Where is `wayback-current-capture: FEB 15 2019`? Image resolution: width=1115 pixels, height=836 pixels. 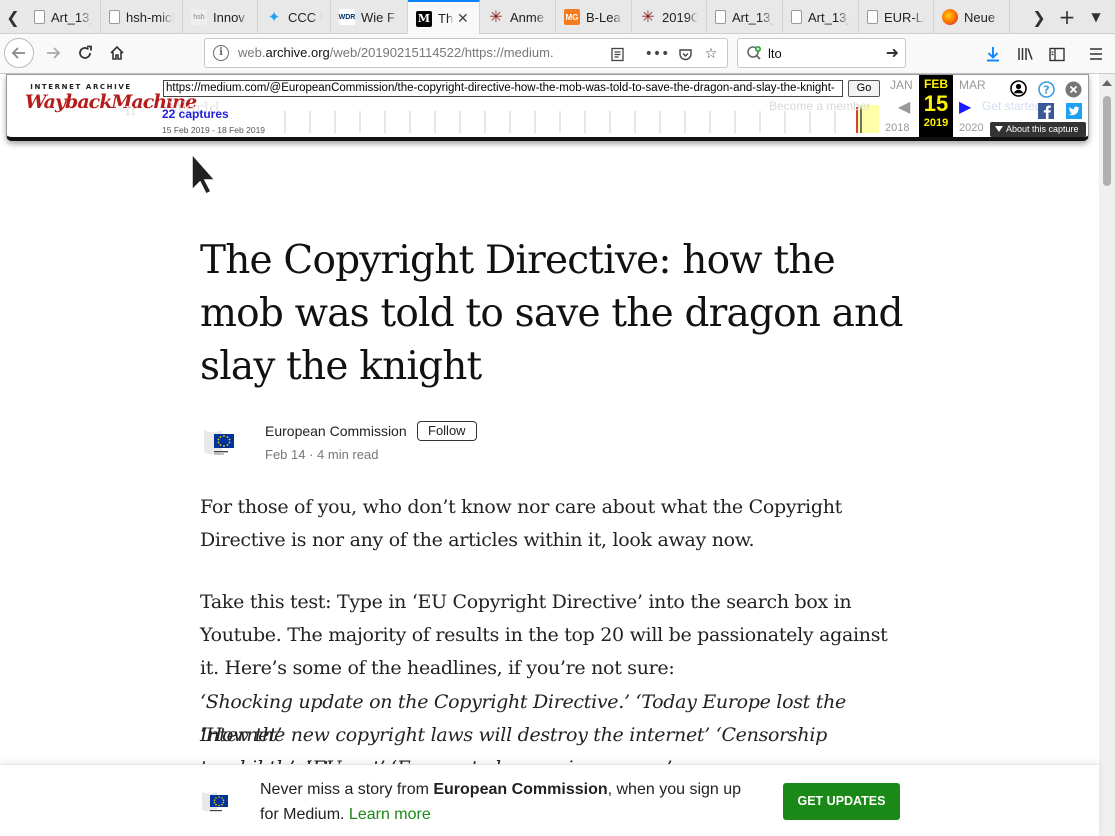
wayback-current-capture: FEB 15 2019 is located at coordinates (936, 106).